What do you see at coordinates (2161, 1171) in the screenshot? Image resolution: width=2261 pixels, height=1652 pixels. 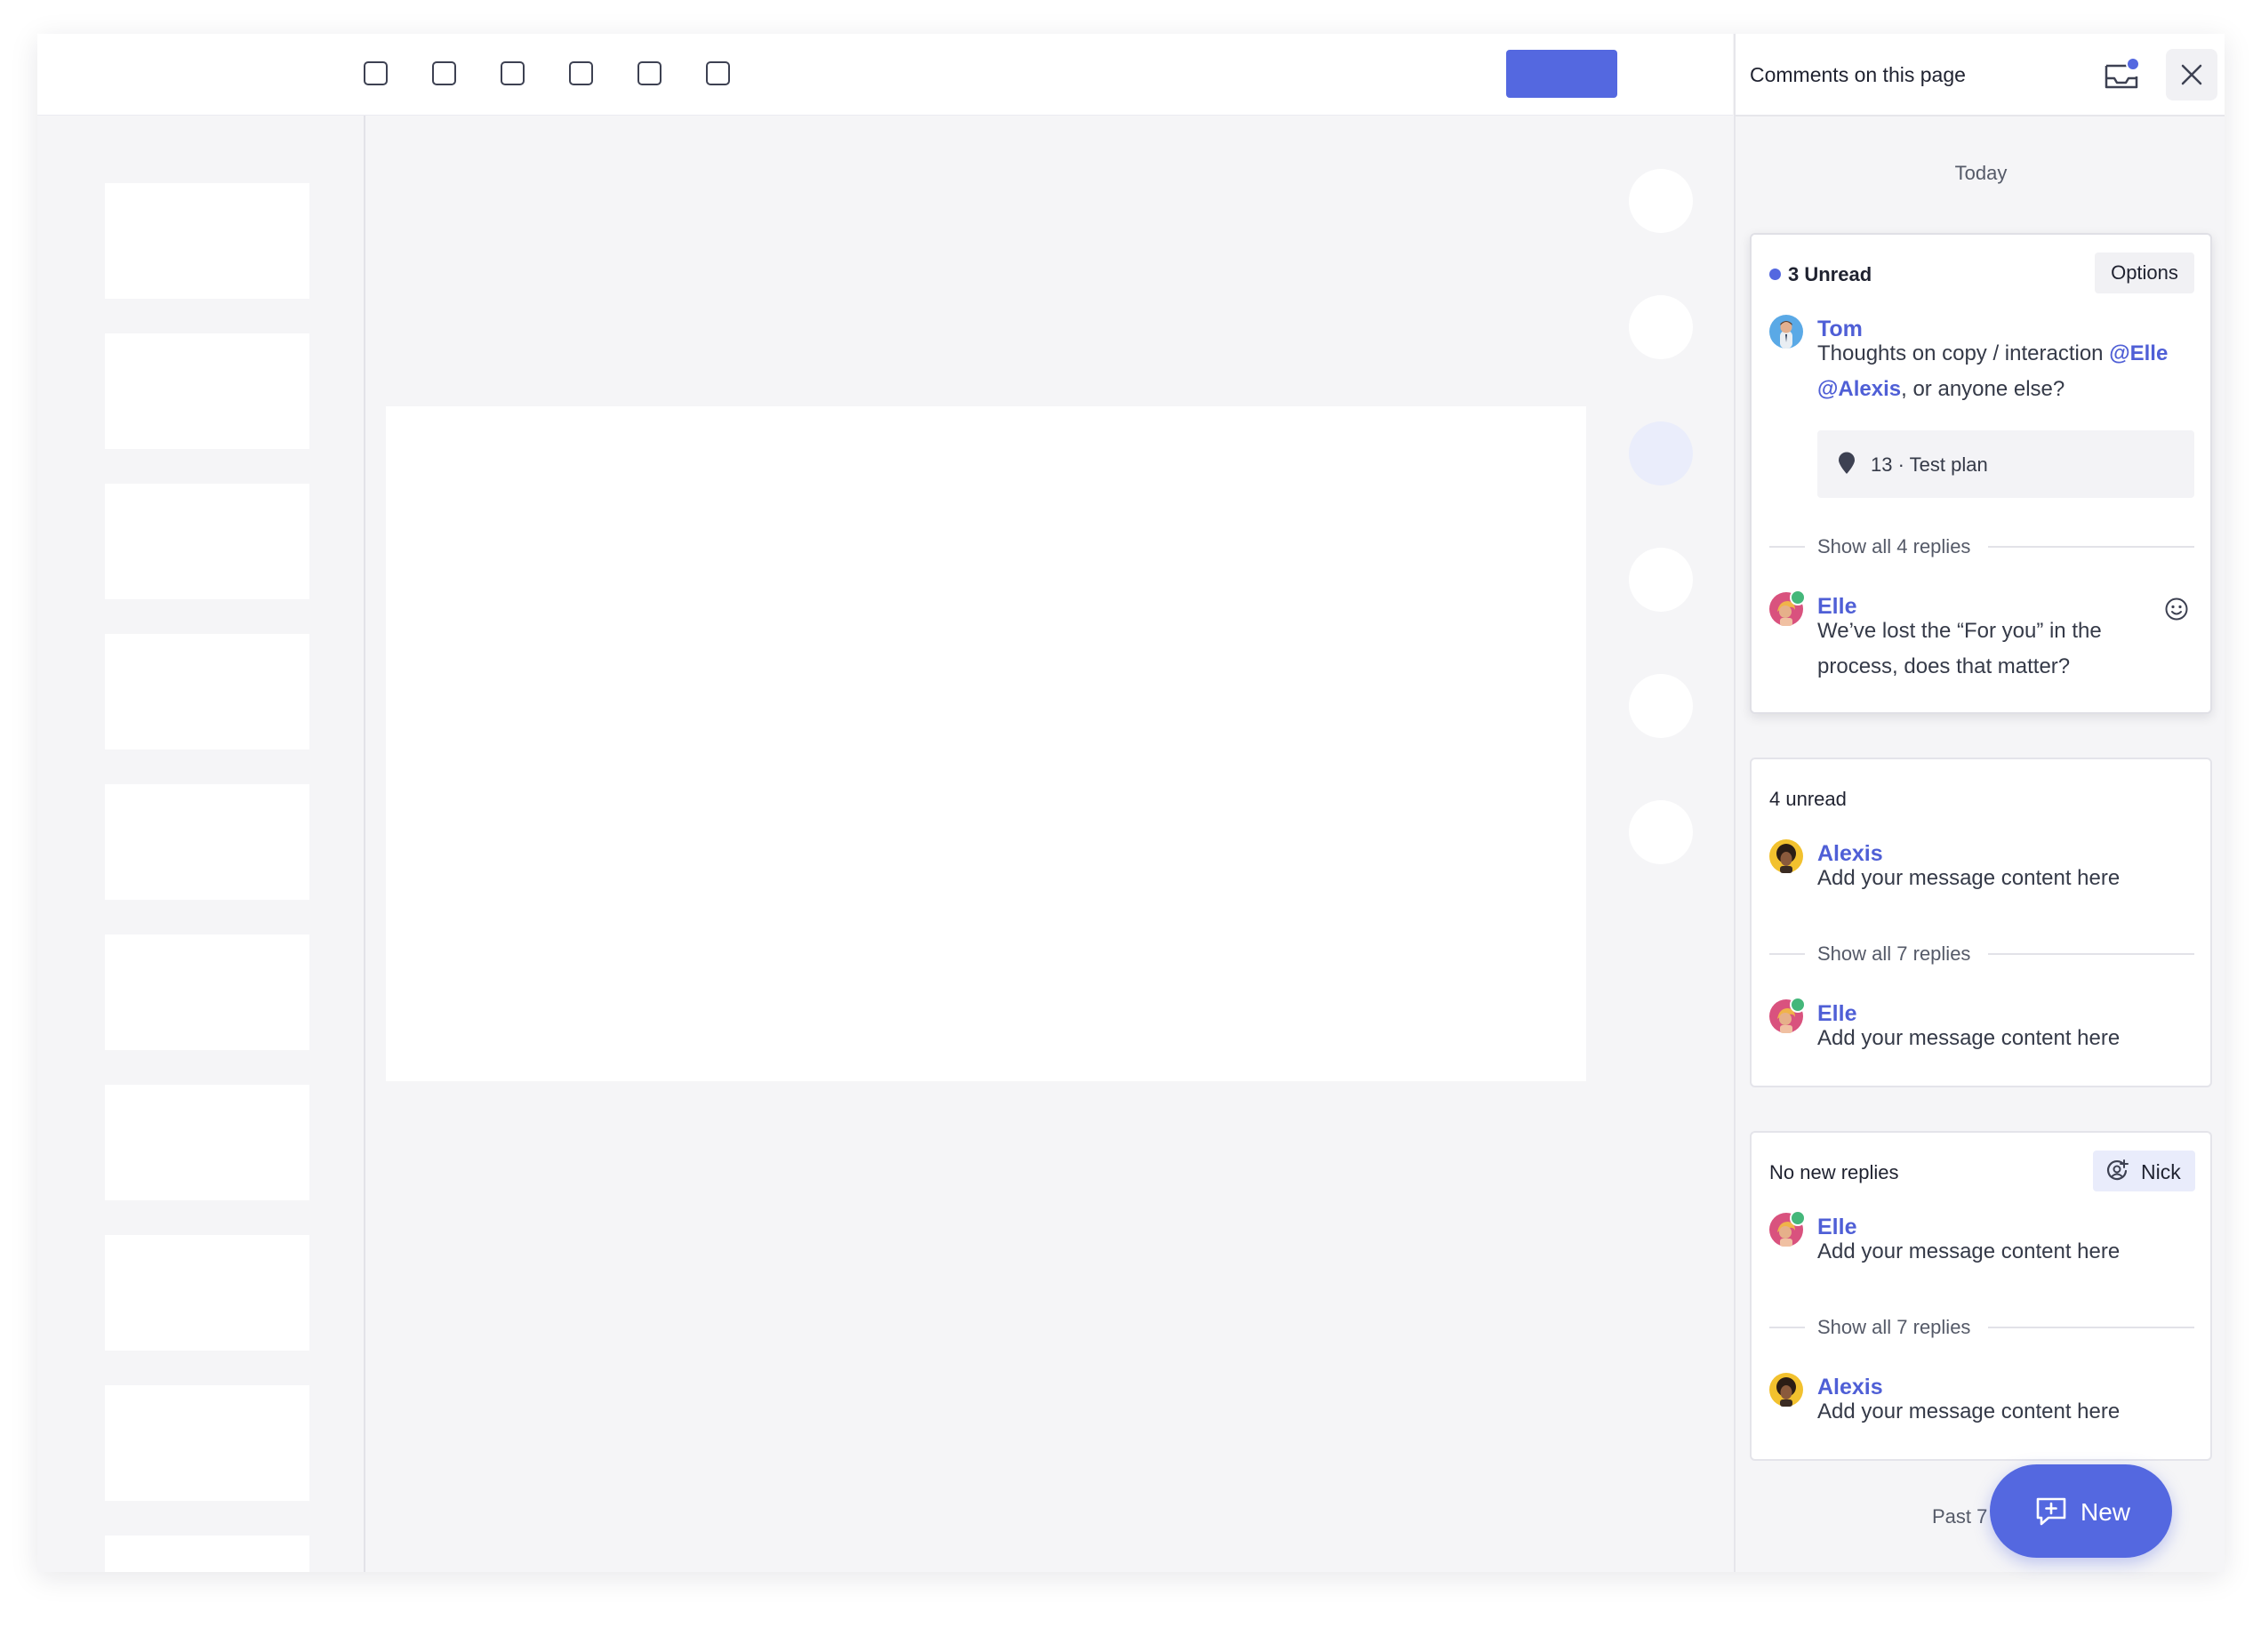 I see `assignee-name: Nick` at bounding box center [2161, 1171].